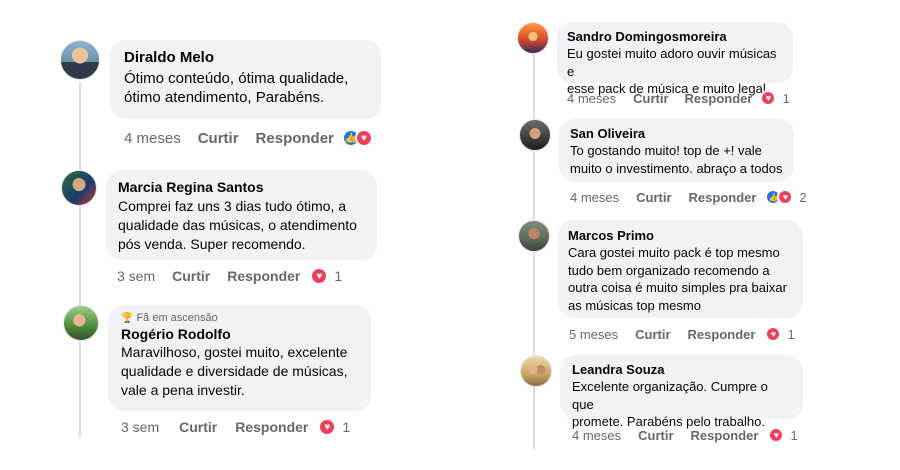 This screenshot has height=470, width=900. I want to click on comment-author: Rogério Rodolfo, so click(239, 334).